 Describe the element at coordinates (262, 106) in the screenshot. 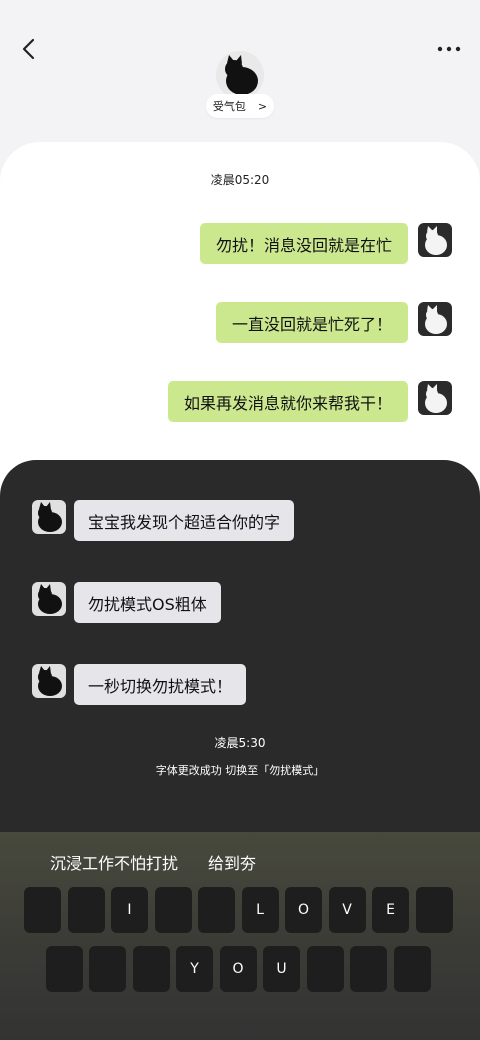

I see `chevron-right-icon: >` at that location.